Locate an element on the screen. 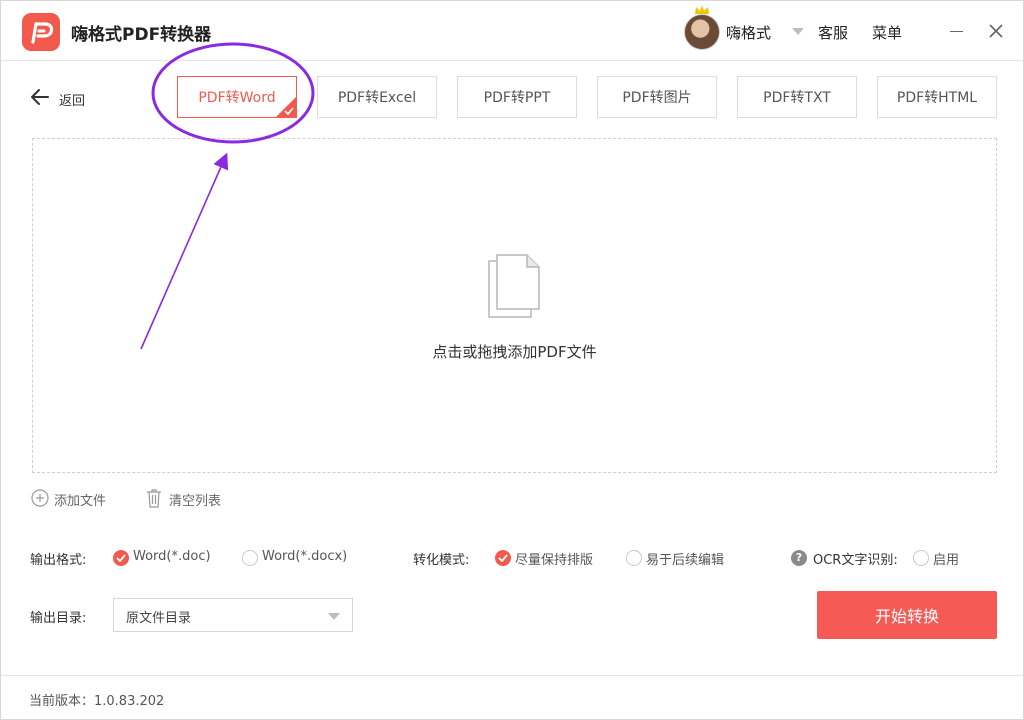  mode-keep-layout-radio is located at coordinates (503, 558).